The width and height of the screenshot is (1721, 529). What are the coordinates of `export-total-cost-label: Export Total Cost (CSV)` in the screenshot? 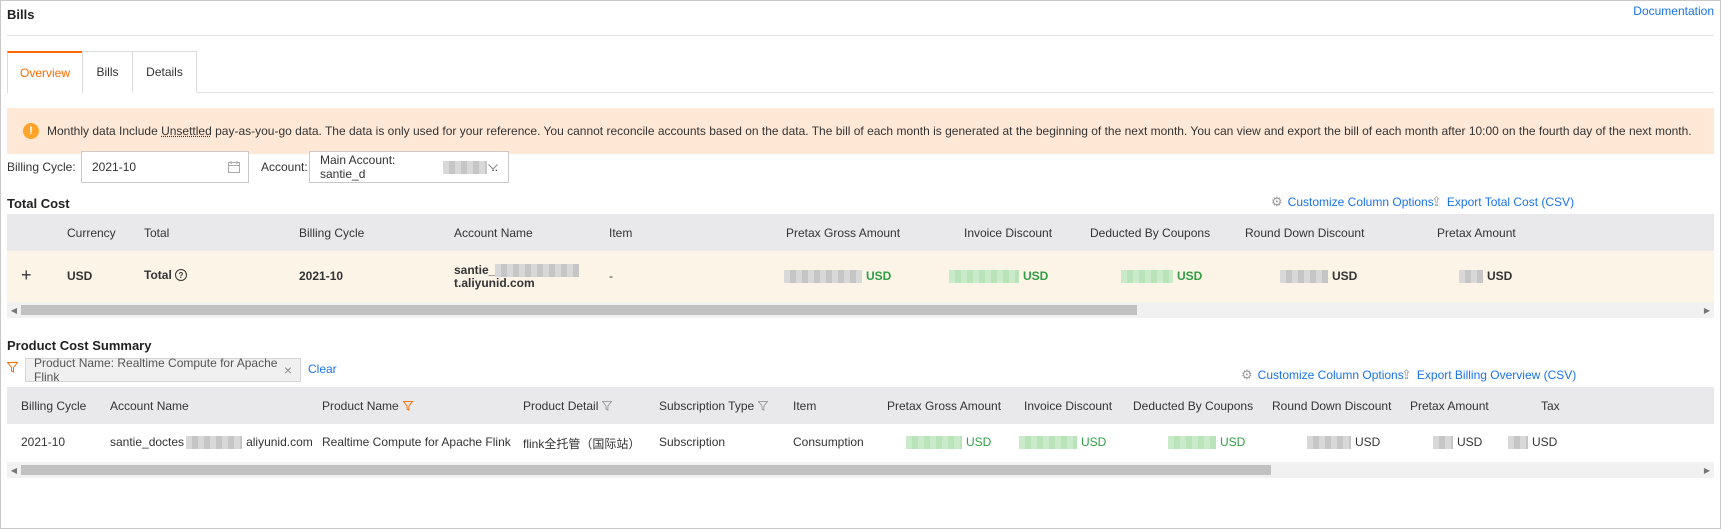 It's located at (1510, 202).